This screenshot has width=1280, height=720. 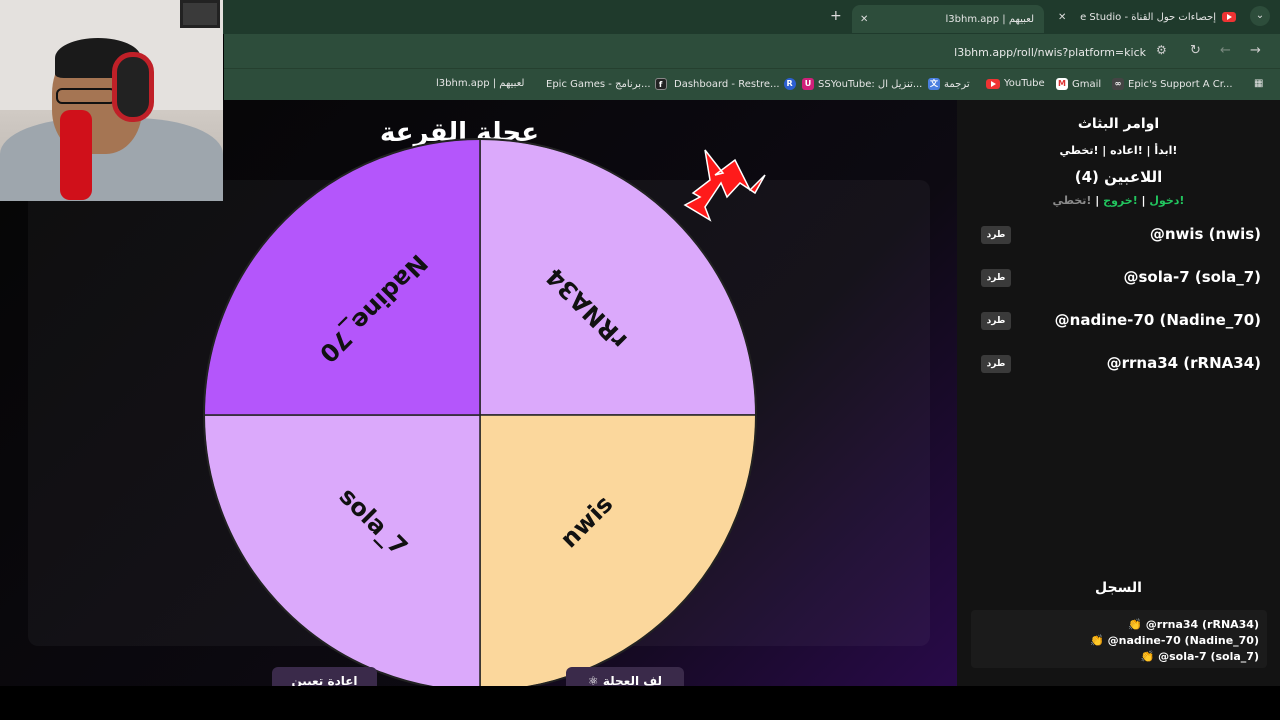 I want to click on translate-icon: 文, so click(x=934, y=84).